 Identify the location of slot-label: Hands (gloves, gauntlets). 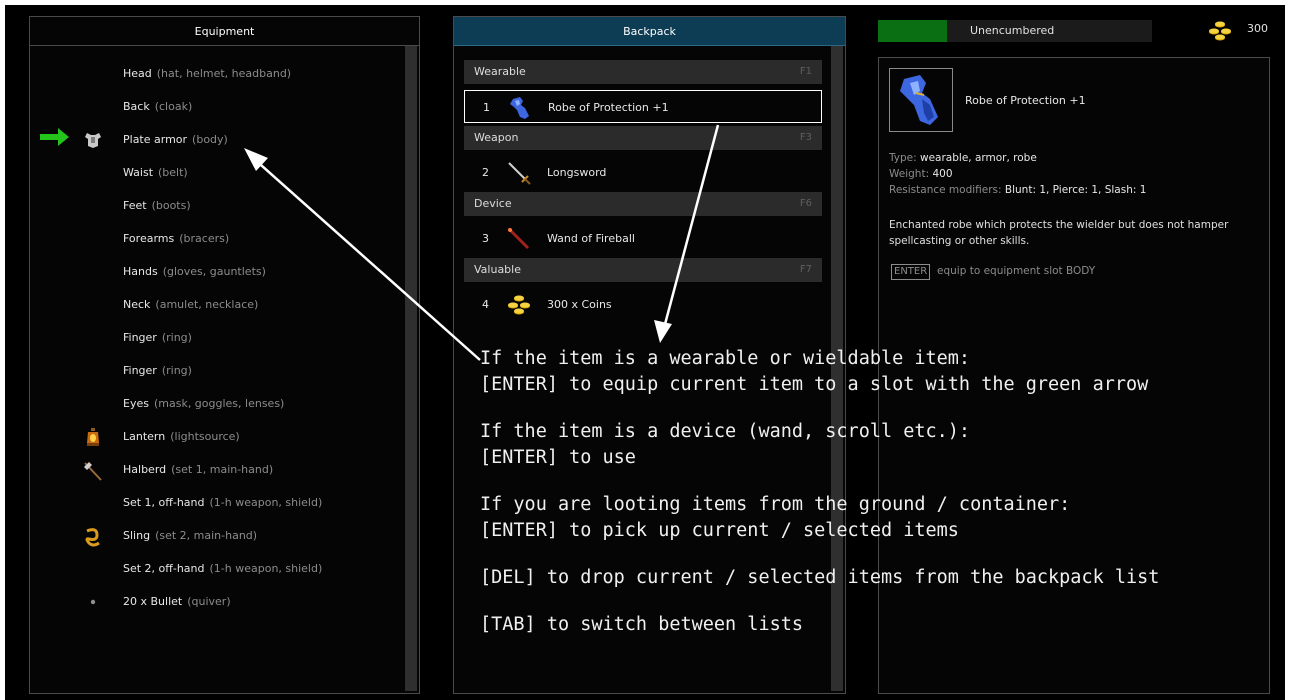
(194, 271).